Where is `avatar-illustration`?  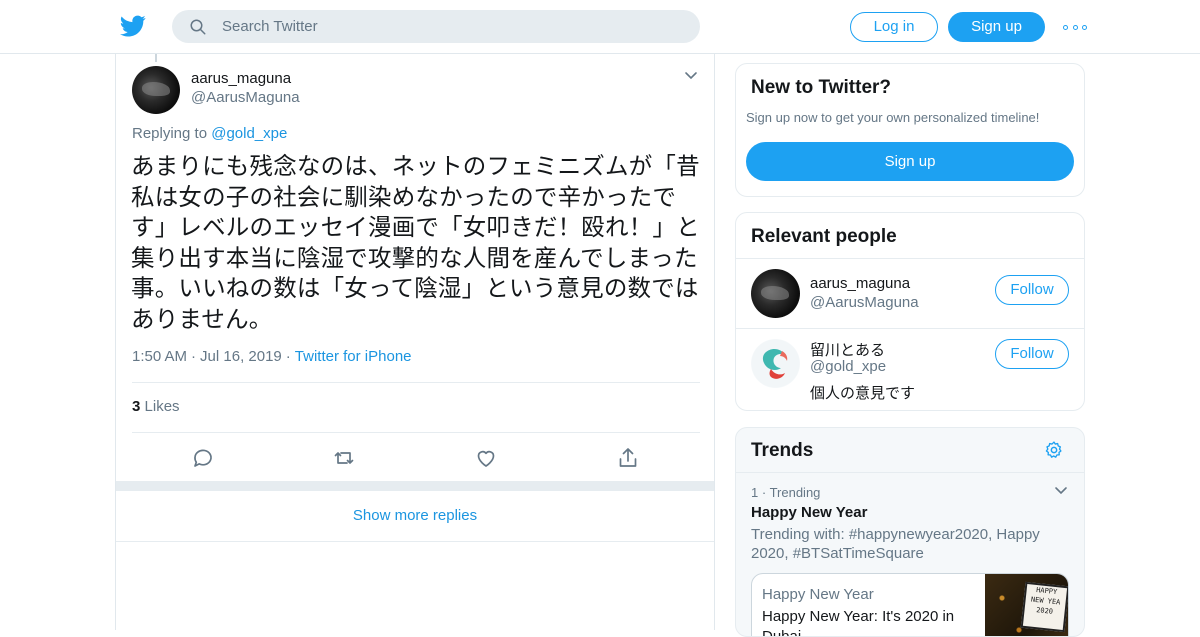 avatar-illustration is located at coordinates (775, 363).